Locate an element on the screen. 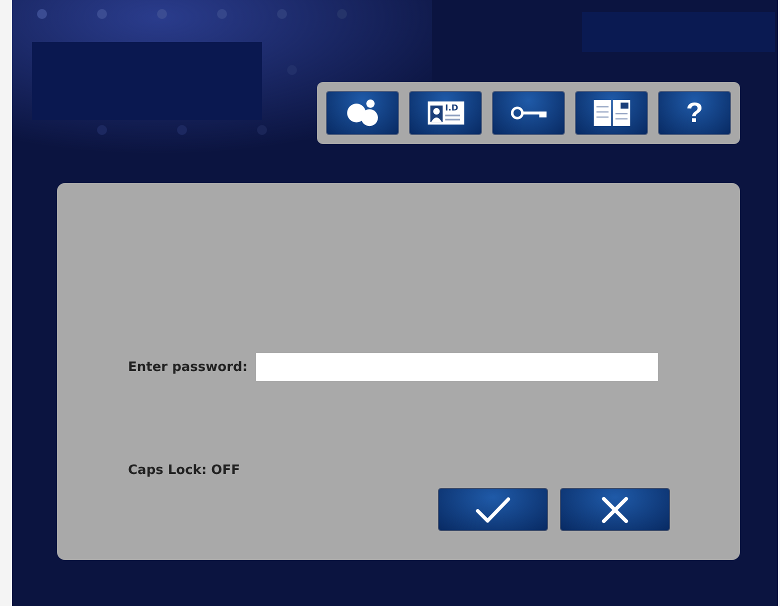 Image resolution: width=780 pixels, height=606 pixels. id-card-icon: I.D is located at coordinates (445, 113).